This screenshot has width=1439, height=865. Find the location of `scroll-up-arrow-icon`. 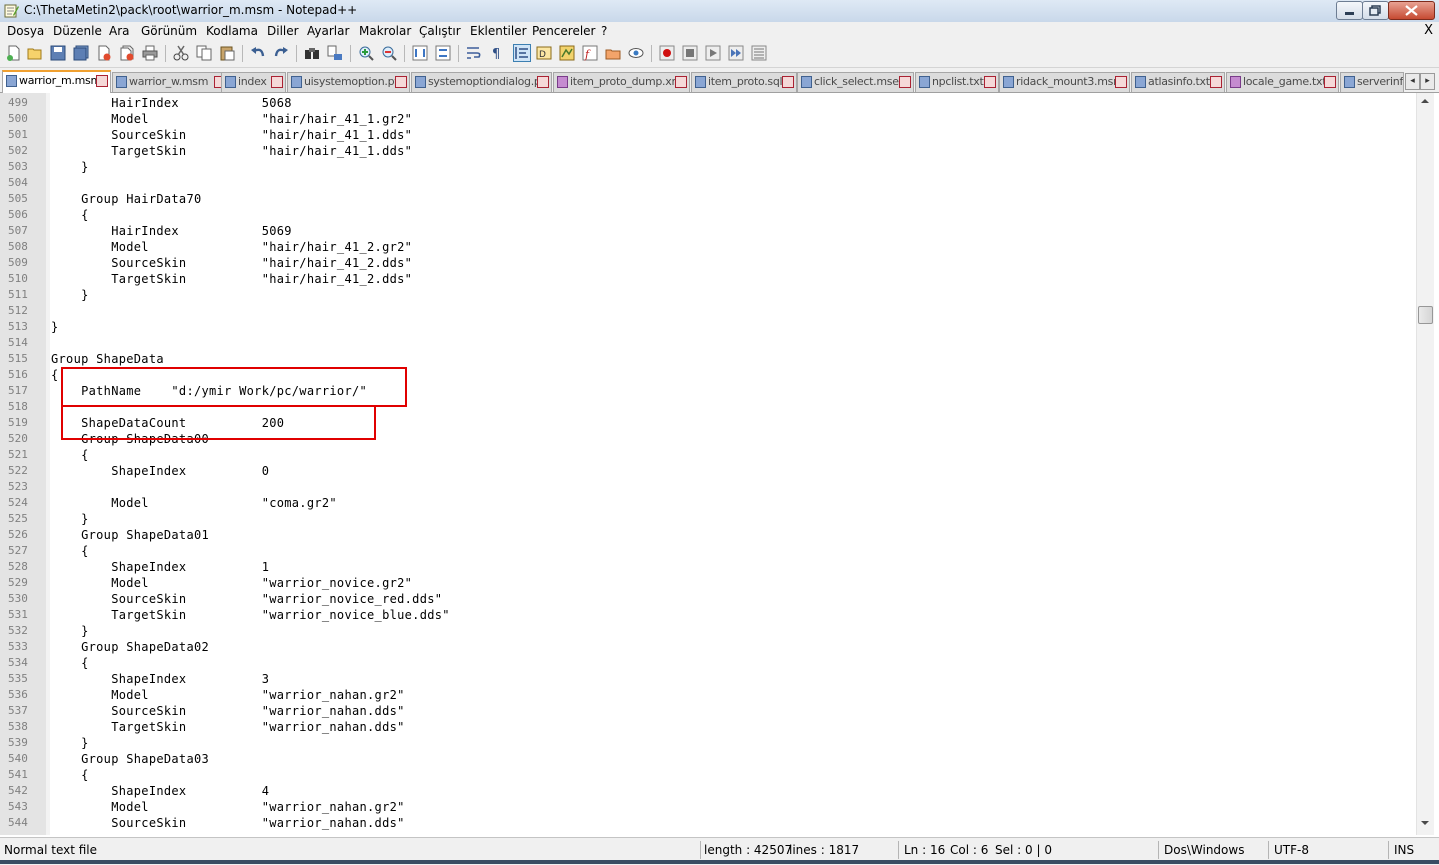

scroll-up-arrow-icon is located at coordinates (1425, 101).